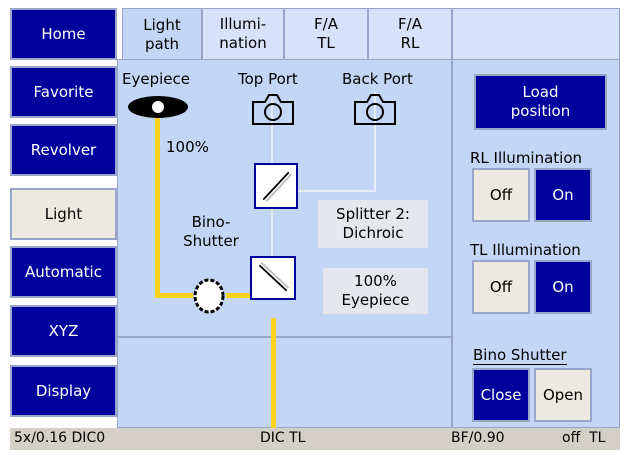  I want to click on rl-illumination-label: RL Illumination, so click(526, 158).